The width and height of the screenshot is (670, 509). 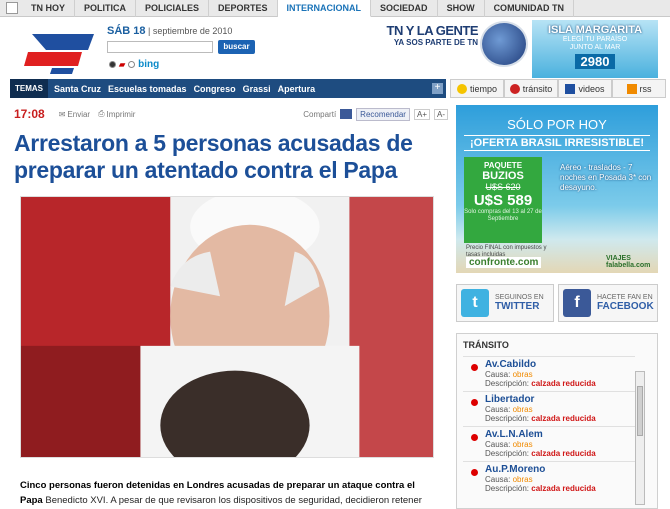 I want to click on twitter-icon: t, so click(x=475, y=303).